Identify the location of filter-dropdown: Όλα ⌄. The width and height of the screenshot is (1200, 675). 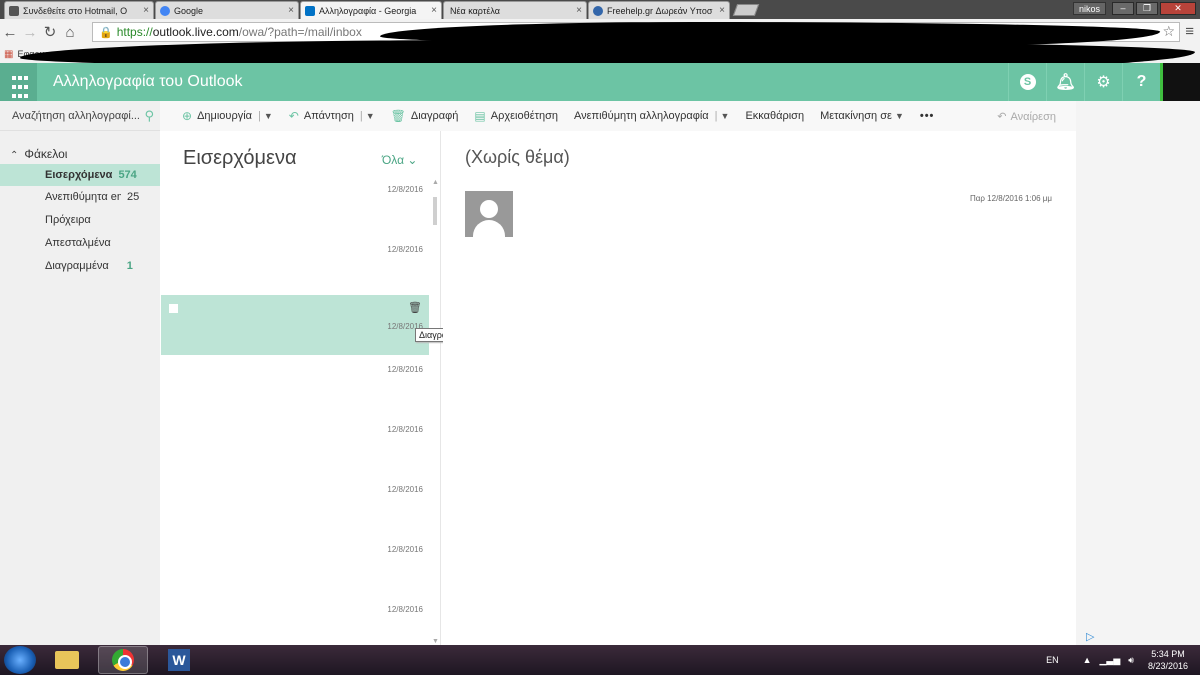
(399, 160).